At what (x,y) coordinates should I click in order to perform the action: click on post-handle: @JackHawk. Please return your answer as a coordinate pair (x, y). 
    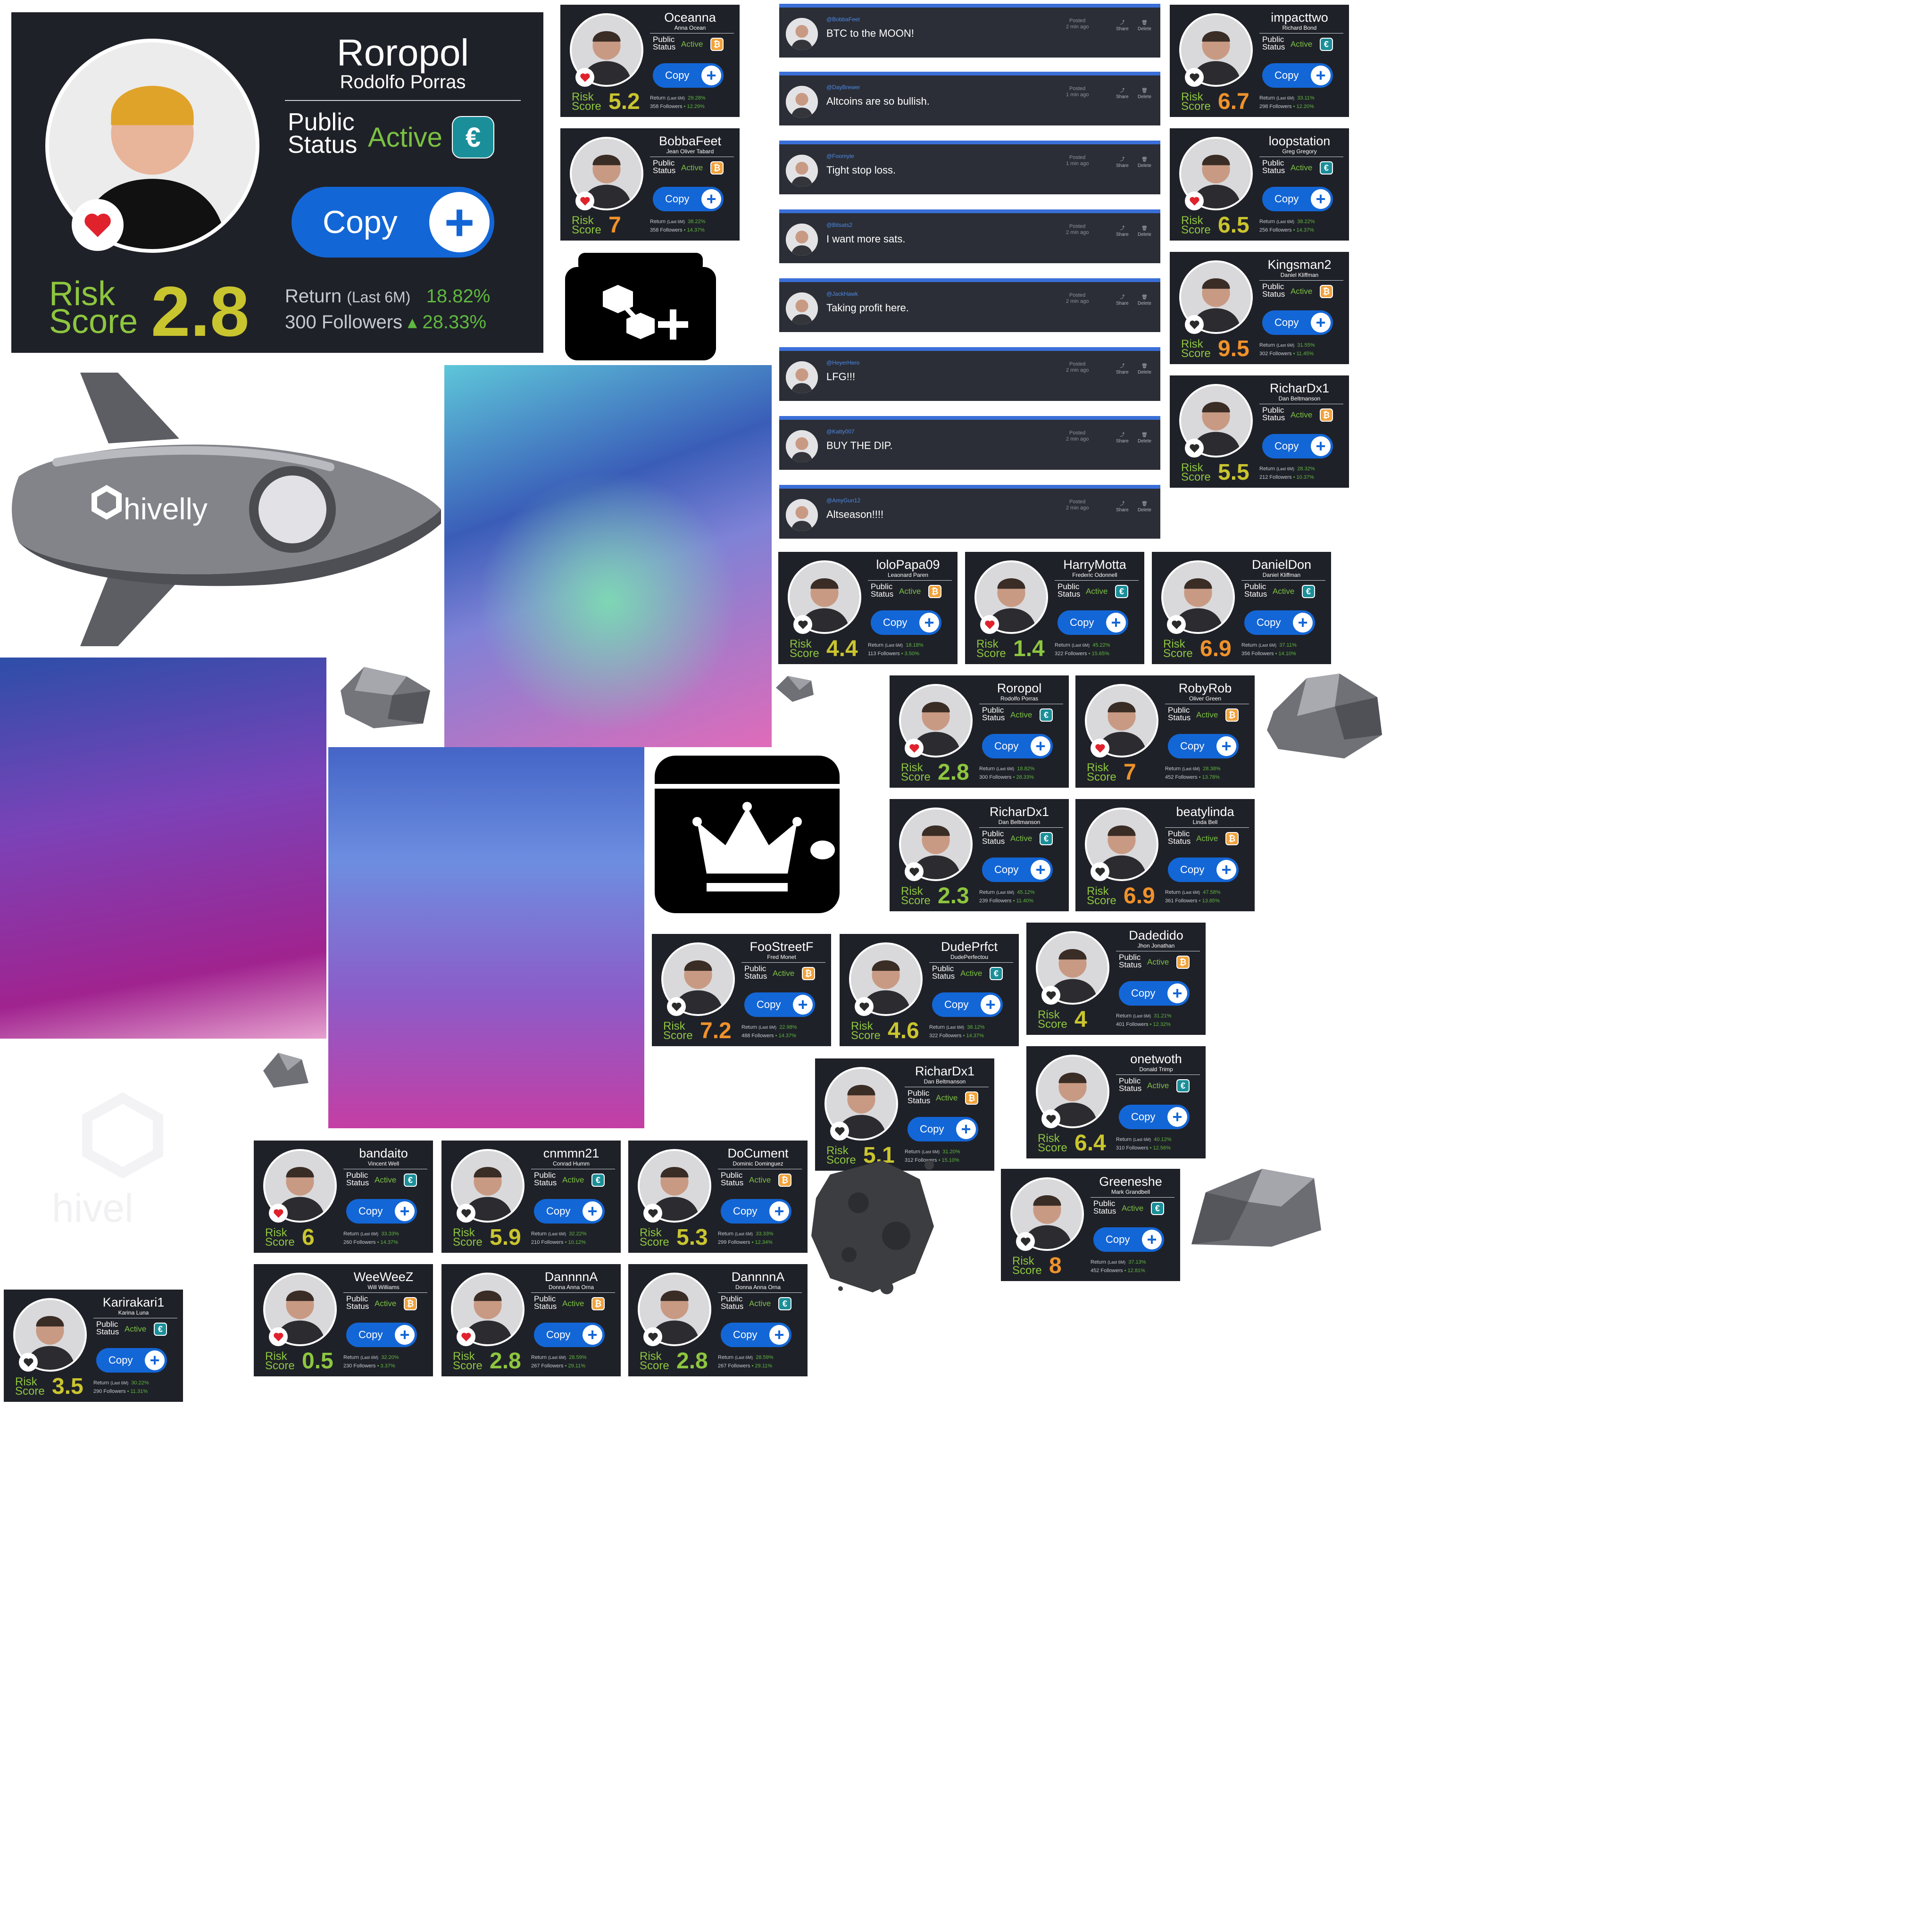
    Looking at the image, I should click on (842, 294).